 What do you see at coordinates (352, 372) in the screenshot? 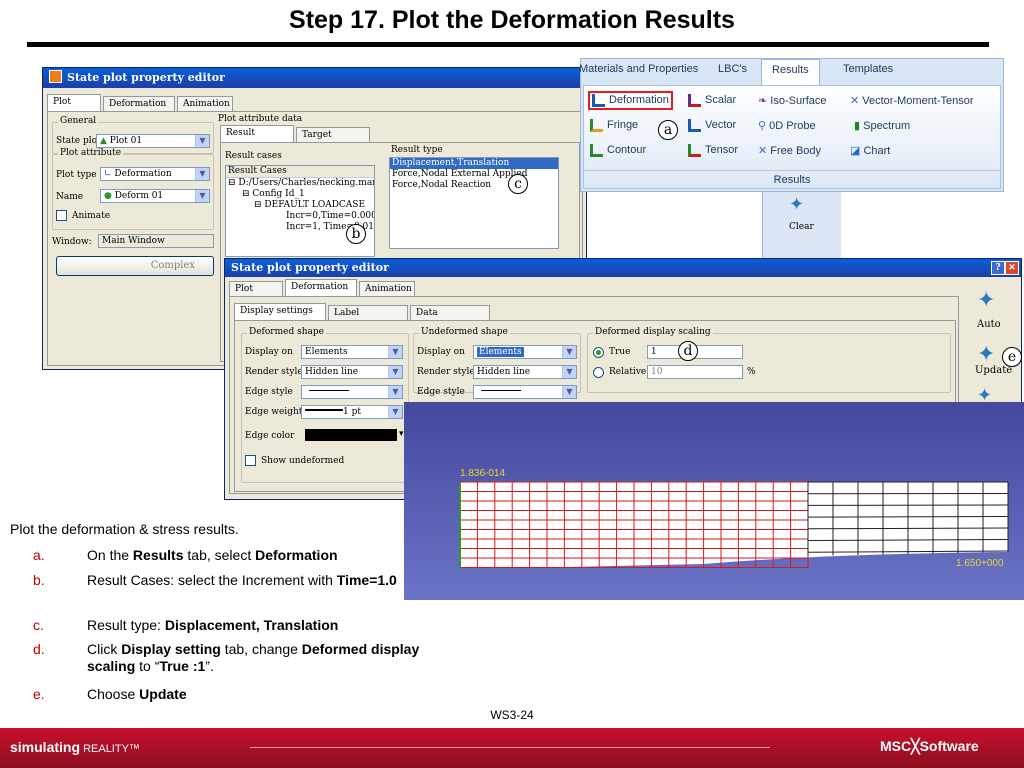
I see `render-style-select: Hidden line ▼` at bounding box center [352, 372].